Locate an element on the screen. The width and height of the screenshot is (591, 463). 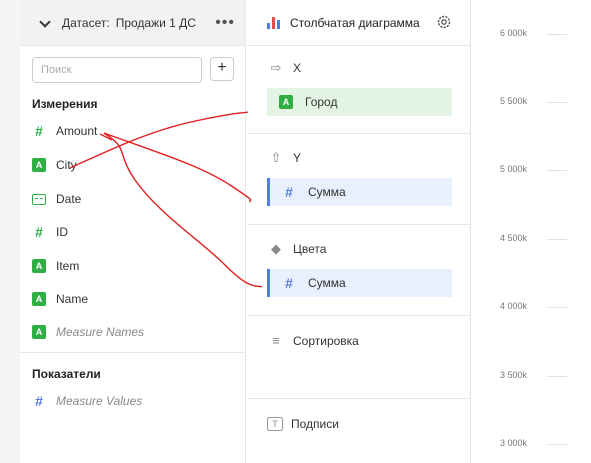
field-label: City is located at coordinates (66, 165).